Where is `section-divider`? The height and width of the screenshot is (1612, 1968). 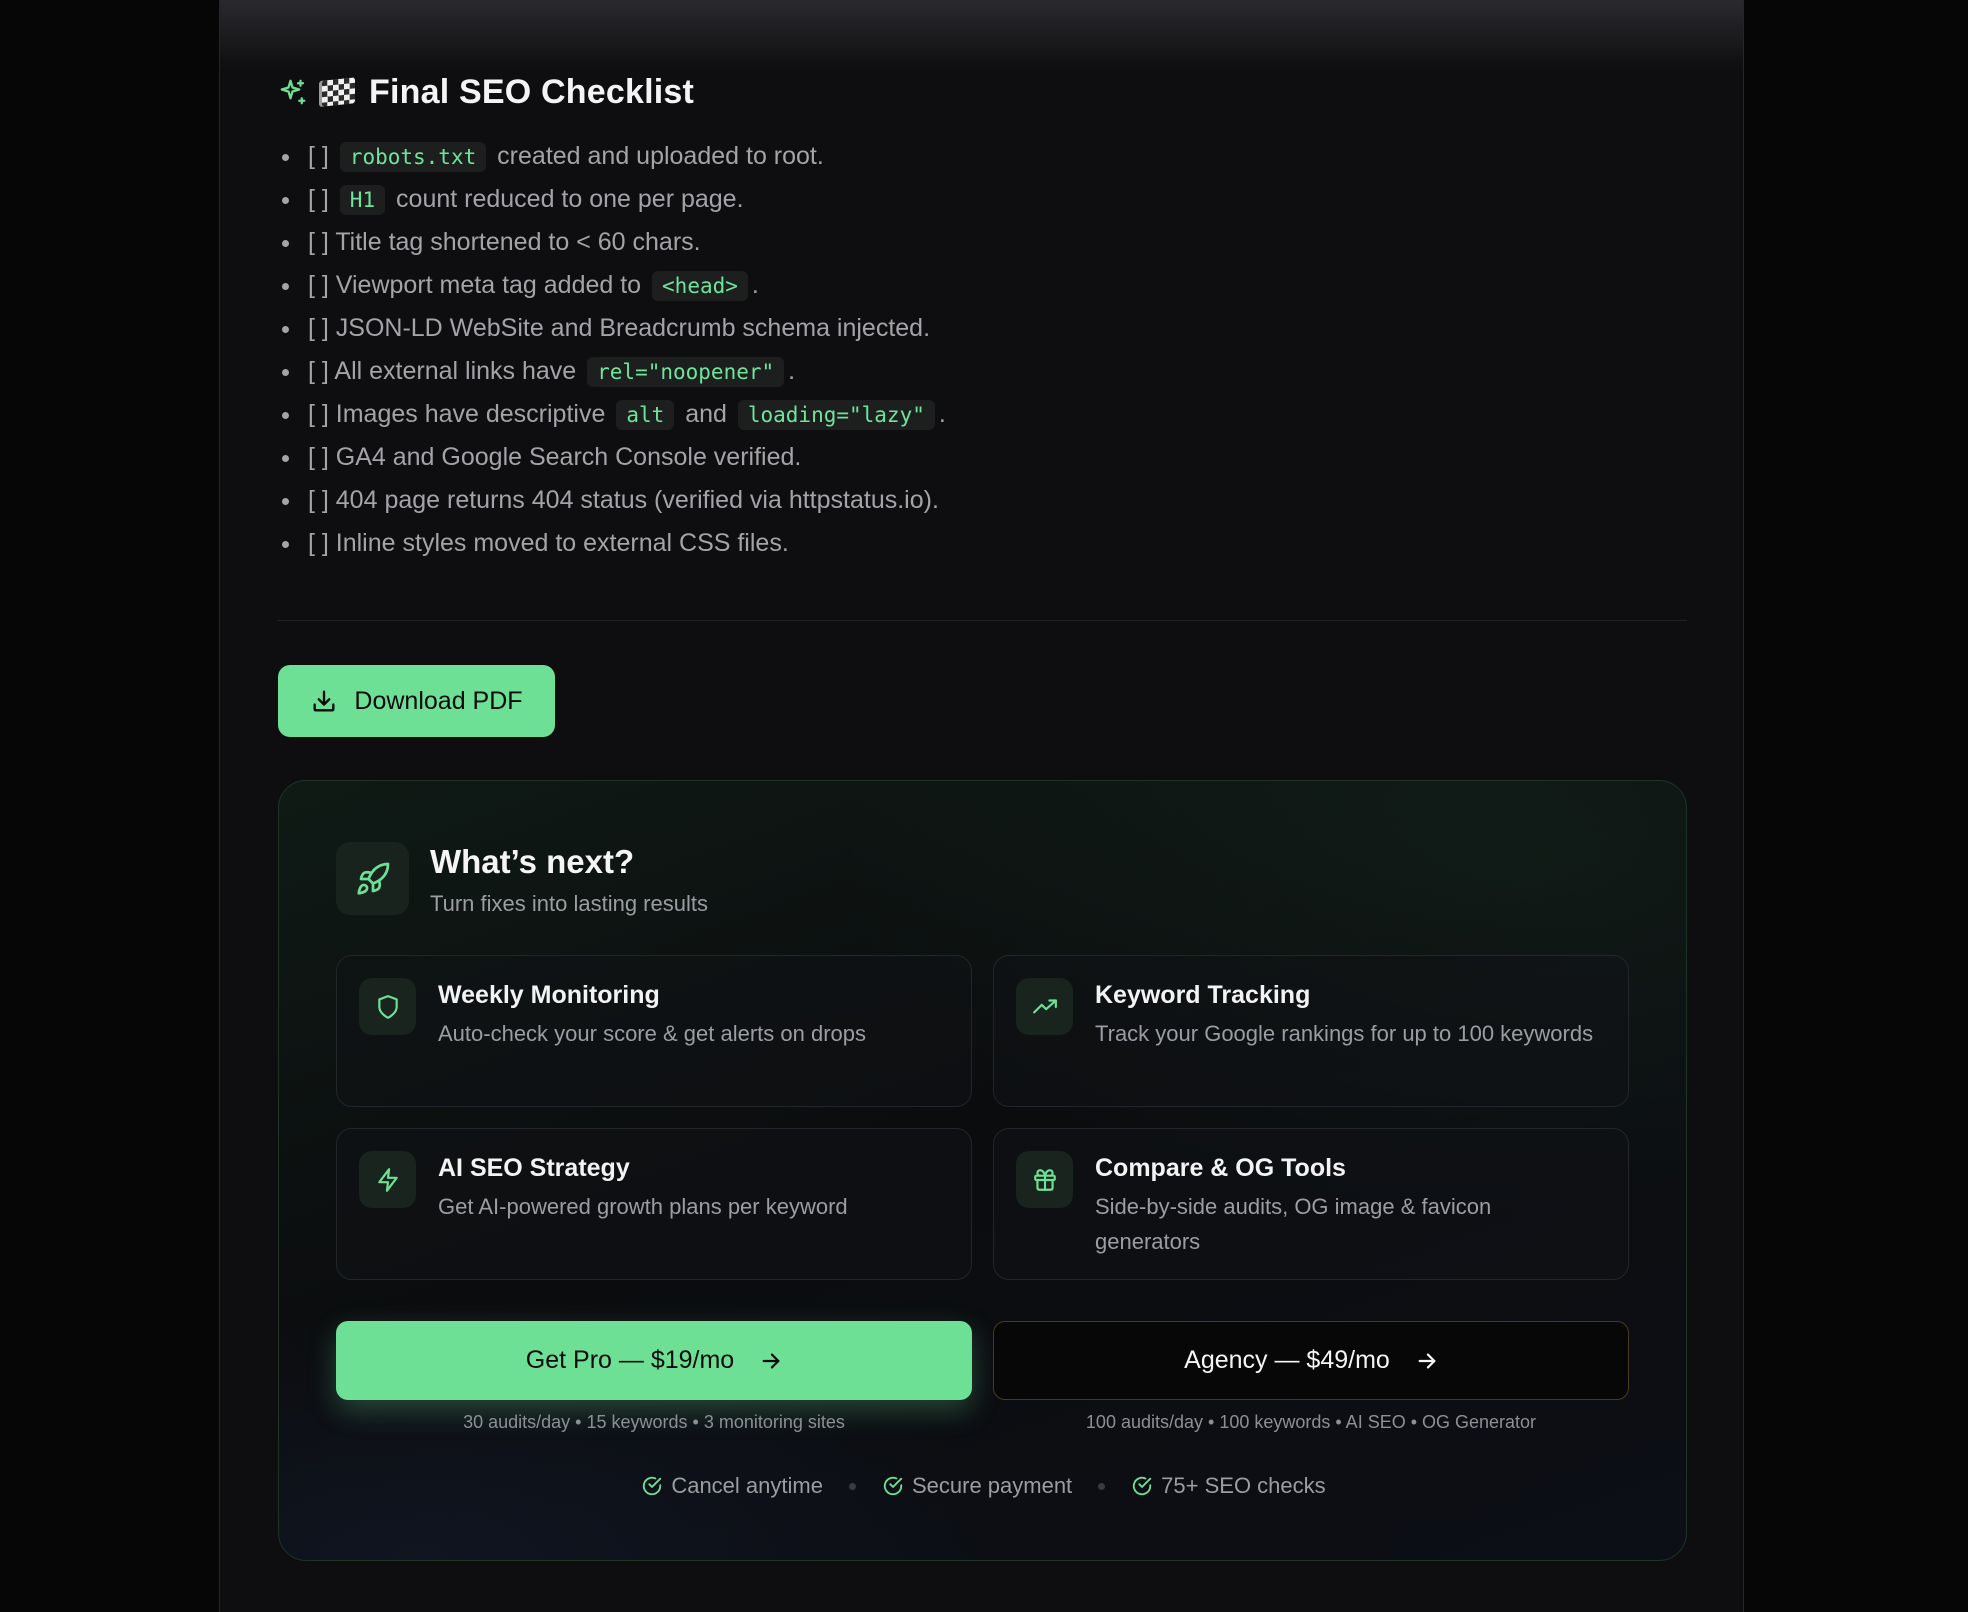
section-divider is located at coordinates (982, 620).